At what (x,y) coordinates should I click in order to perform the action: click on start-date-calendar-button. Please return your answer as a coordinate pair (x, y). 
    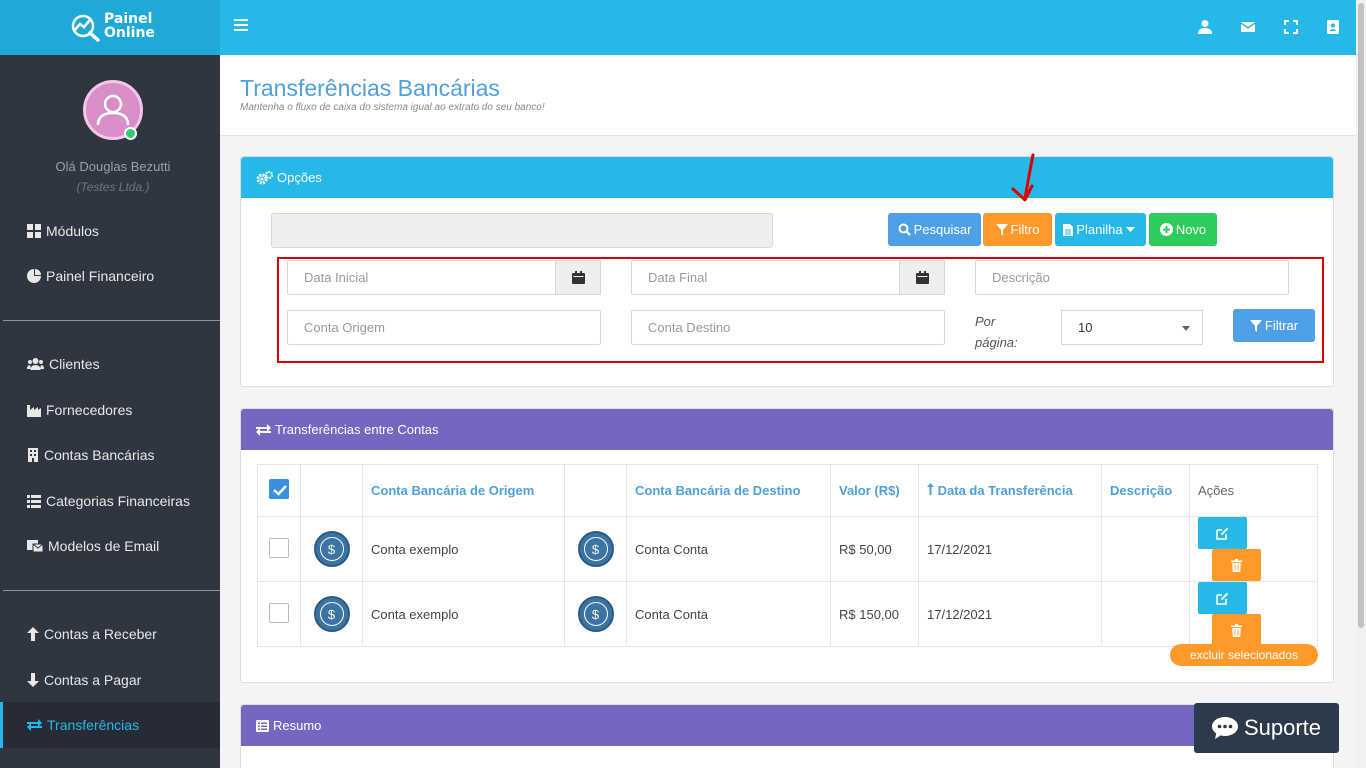
    Looking at the image, I should click on (578, 277).